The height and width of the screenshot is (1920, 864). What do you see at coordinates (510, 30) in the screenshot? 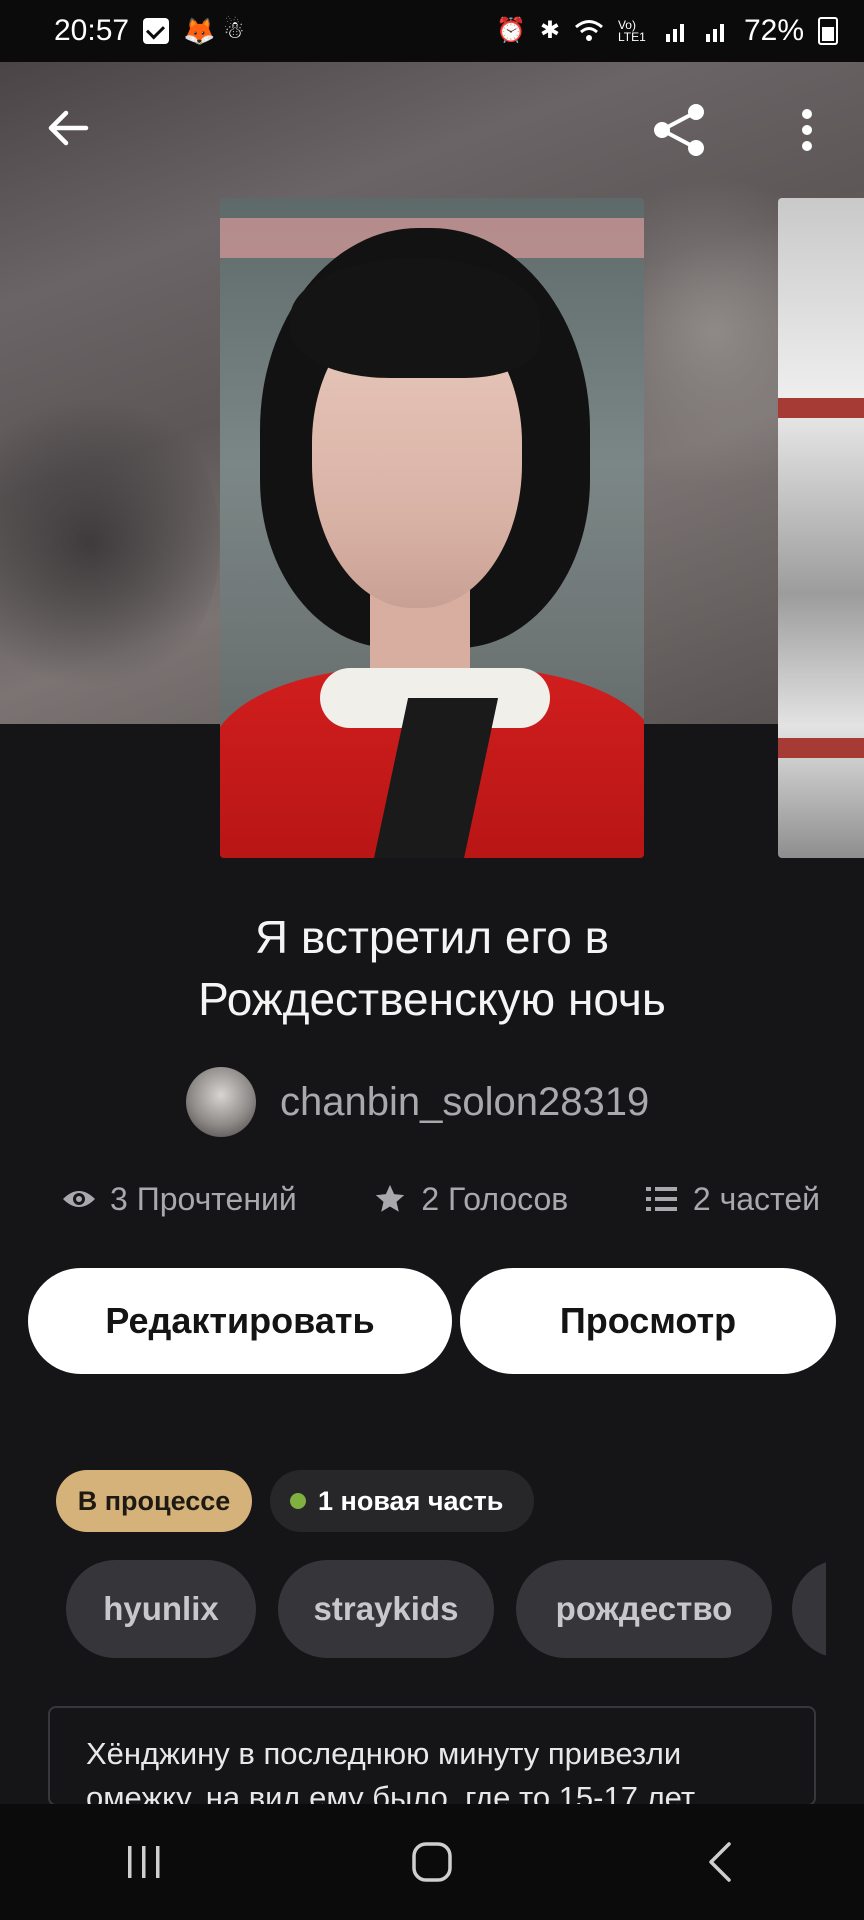
I see `alarm-icon: ⏰` at bounding box center [510, 30].